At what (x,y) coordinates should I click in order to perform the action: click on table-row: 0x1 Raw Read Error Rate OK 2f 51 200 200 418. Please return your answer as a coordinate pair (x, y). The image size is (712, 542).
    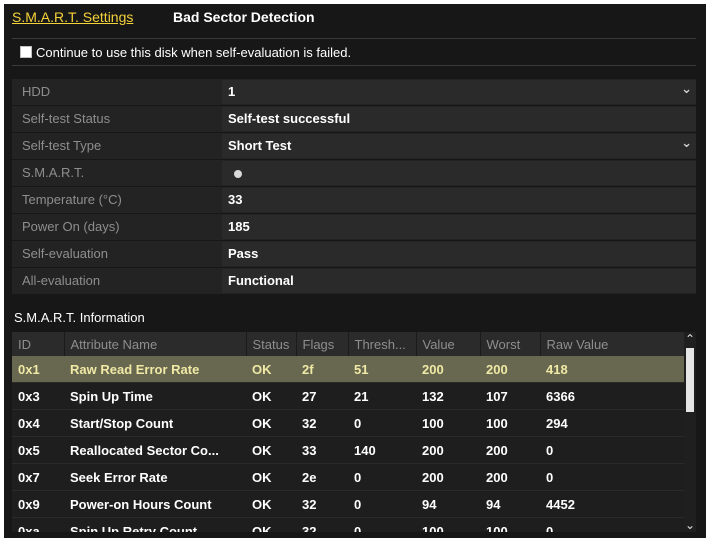
    Looking at the image, I should click on (348, 369).